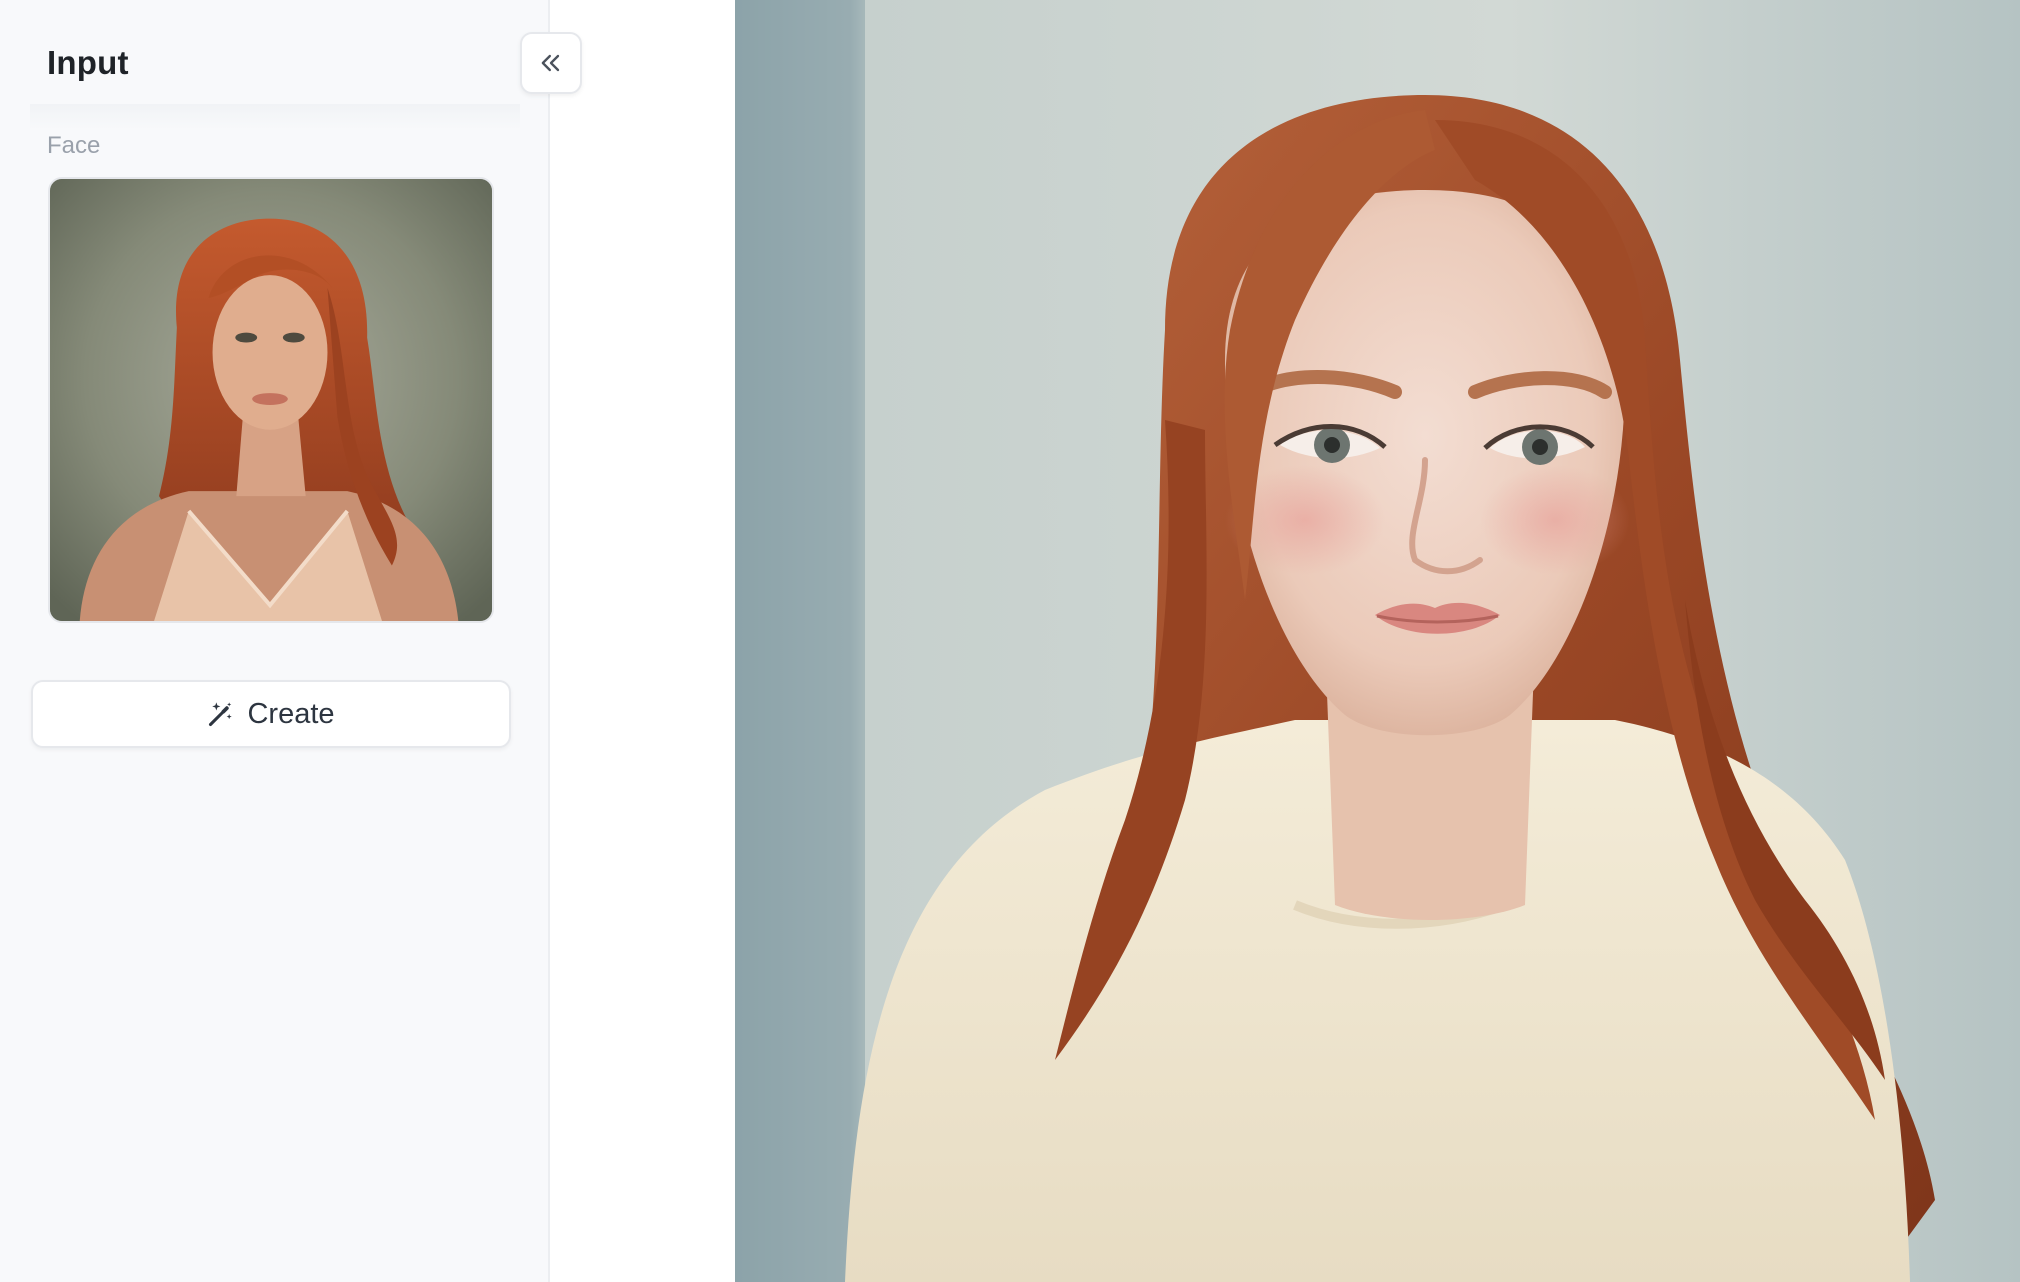 The image size is (2020, 1282). I want to click on face-thumbnail-image, so click(271, 400).